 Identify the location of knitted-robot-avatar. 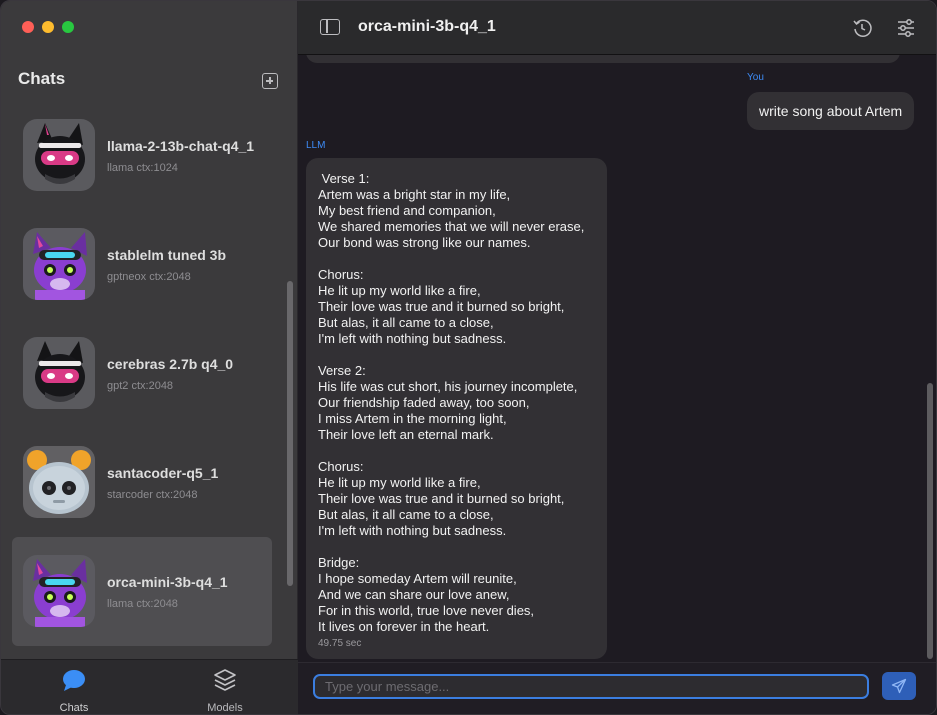
(59, 482).